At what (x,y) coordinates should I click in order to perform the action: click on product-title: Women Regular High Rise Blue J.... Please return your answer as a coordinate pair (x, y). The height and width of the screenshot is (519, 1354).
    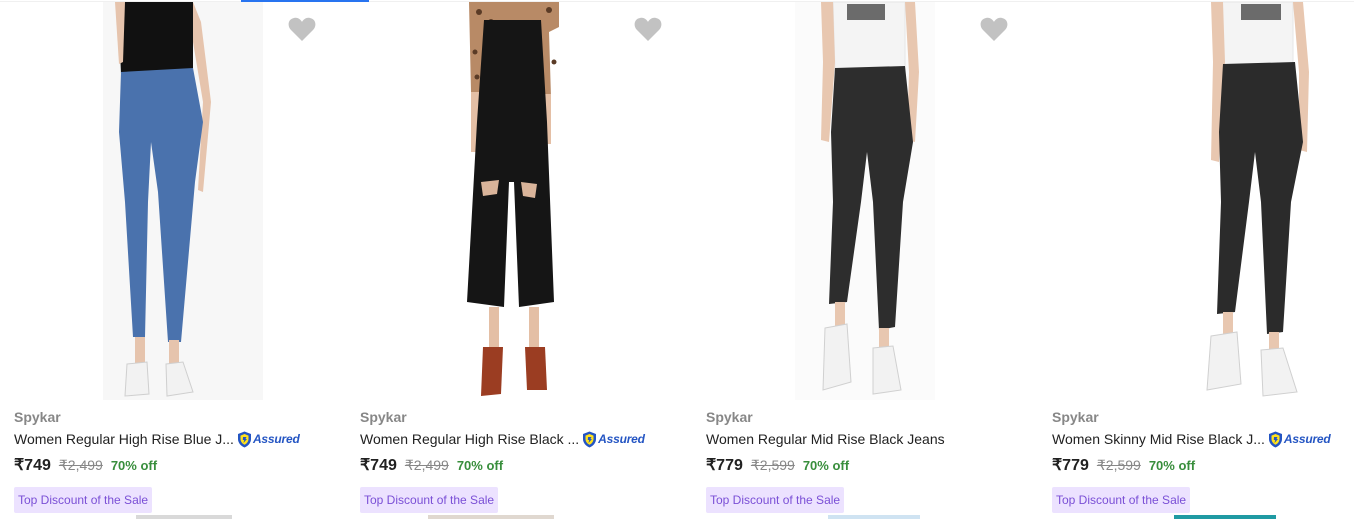
    Looking at the image, I should click on (124, 439).